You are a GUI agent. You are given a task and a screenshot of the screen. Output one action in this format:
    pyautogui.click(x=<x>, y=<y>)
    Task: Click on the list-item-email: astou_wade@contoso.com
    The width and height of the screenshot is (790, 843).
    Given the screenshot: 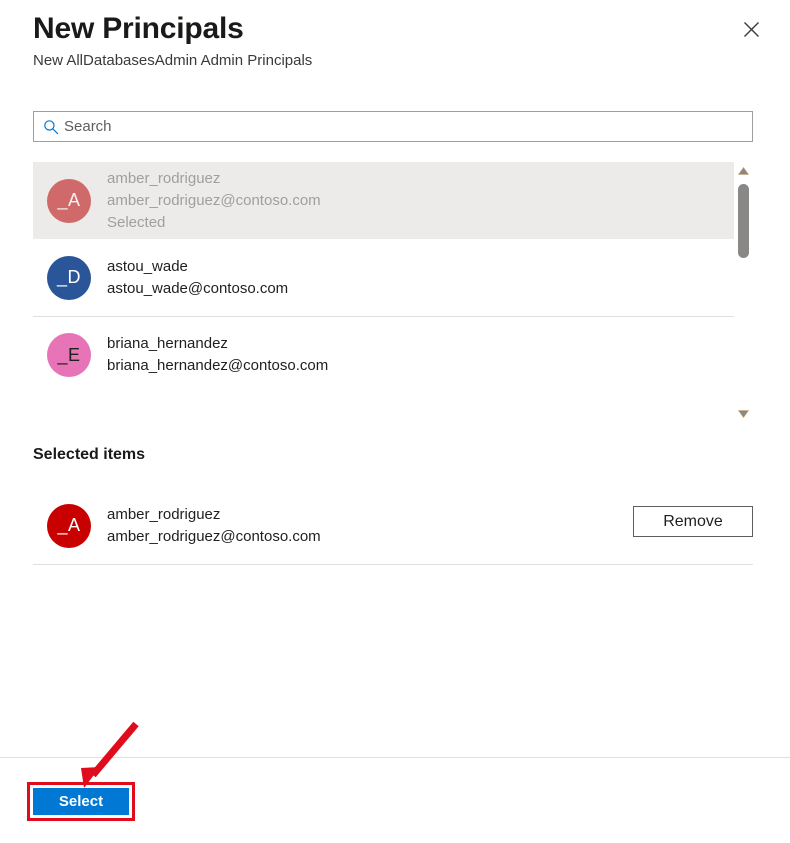 What is the action you would take?
    pyautogui.click(x=198, y=288)
    